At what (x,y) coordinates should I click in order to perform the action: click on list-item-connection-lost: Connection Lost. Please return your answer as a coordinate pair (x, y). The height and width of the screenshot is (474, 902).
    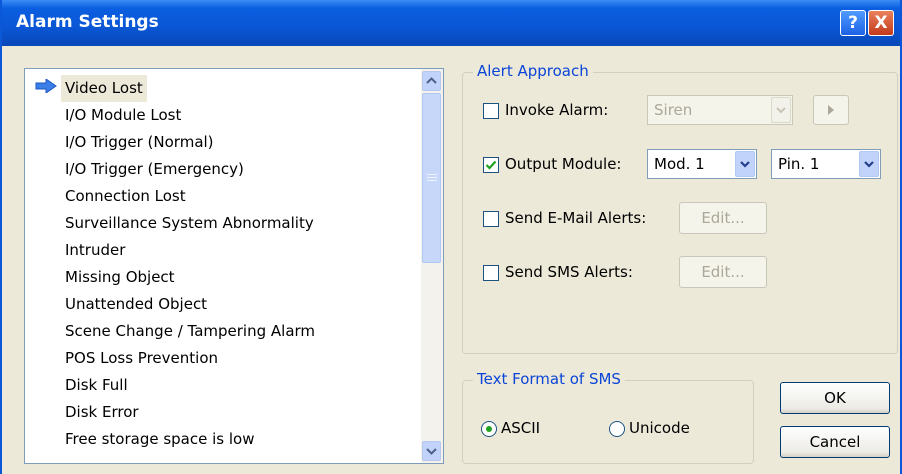
    Looking at the image, I should click on (125, 196).